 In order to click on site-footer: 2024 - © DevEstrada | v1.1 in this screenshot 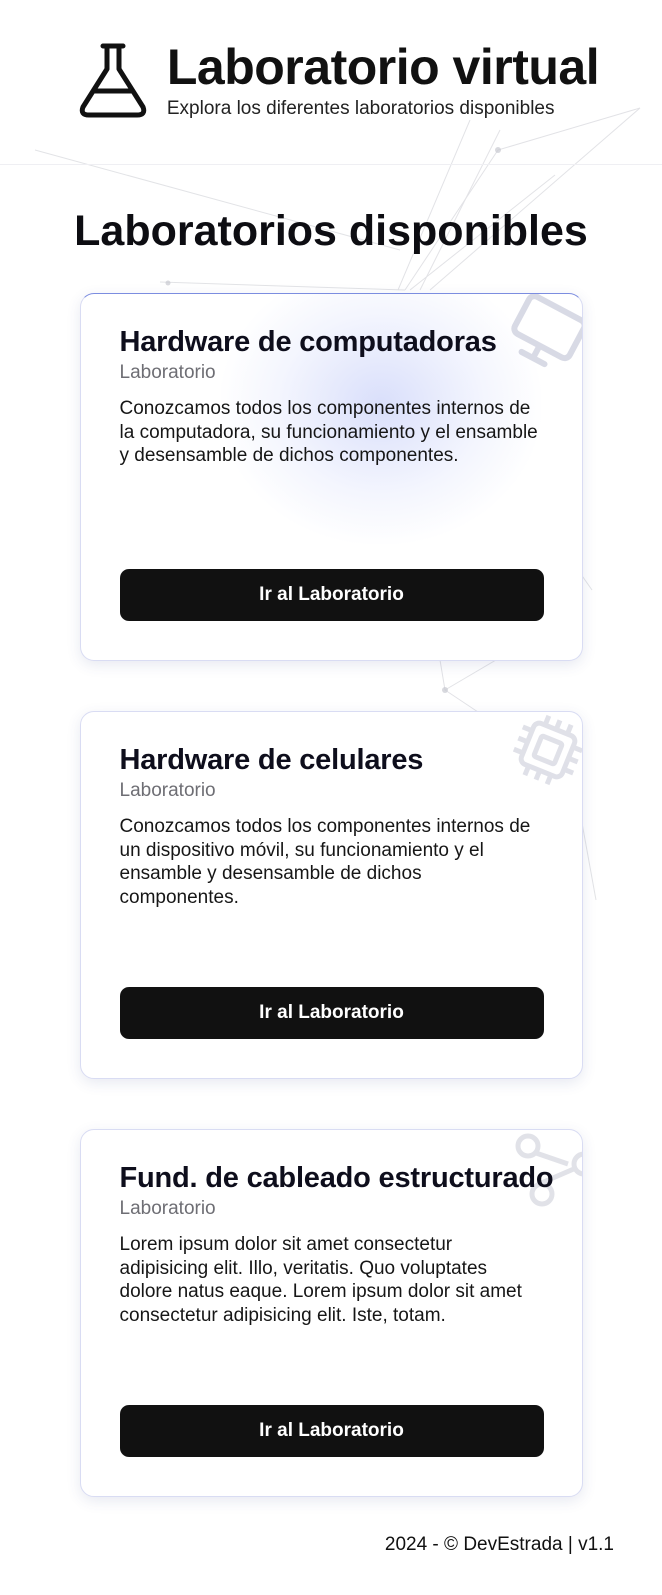, I will do `click(499, 1544)`.